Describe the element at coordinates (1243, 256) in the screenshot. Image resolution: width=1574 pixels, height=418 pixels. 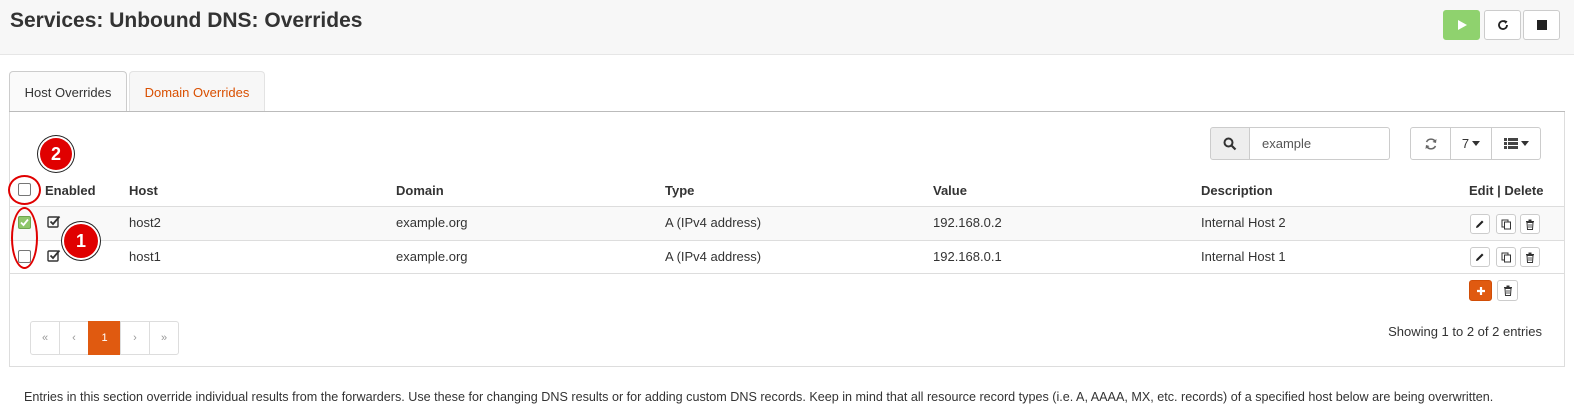
I see `cell-description: Internal Host 1` at that location.